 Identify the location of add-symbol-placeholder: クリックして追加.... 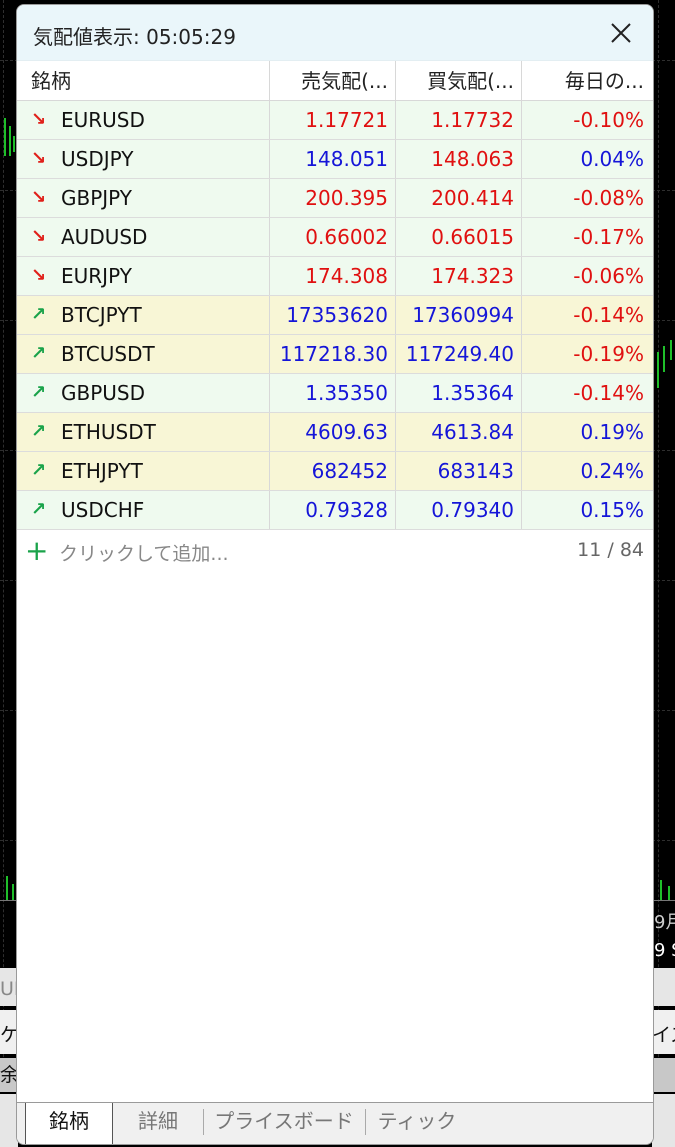
(144, 554).